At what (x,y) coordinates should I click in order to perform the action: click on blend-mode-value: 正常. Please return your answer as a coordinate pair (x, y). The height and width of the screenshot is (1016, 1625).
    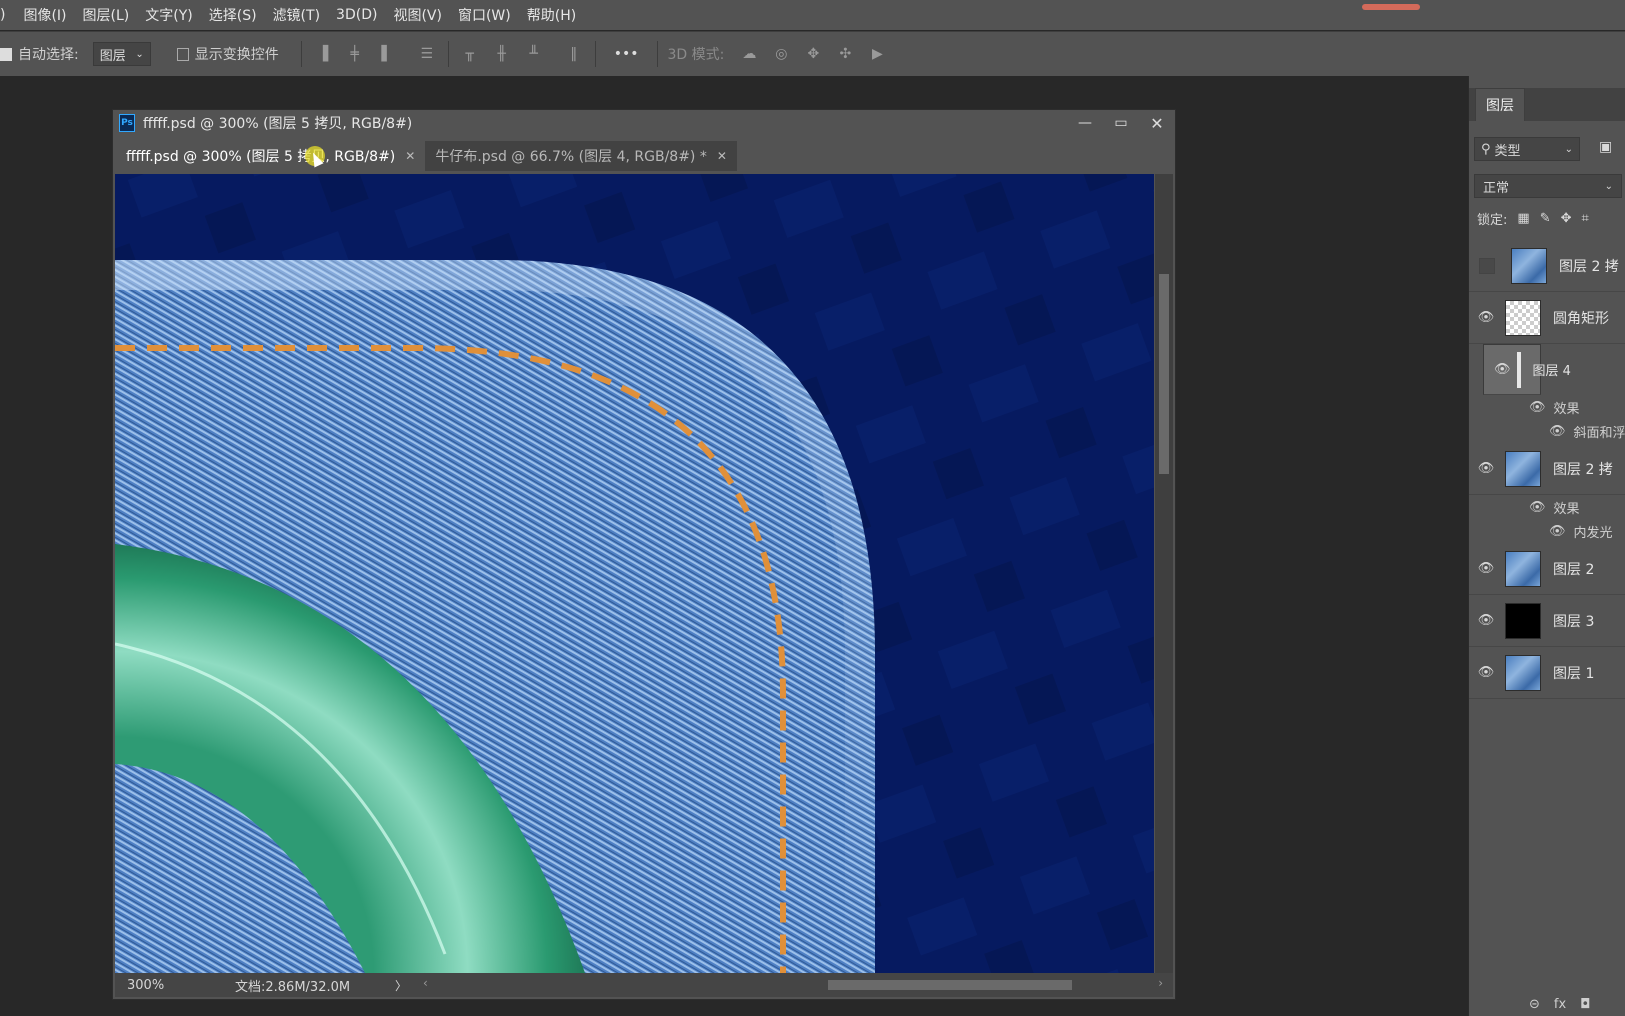
    Looking at the image, I should click on (1496, 188).